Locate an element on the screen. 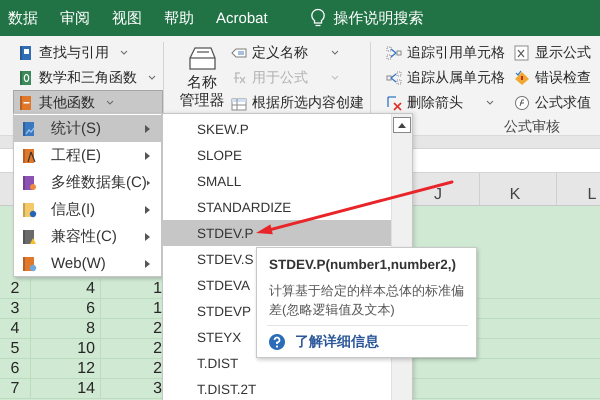  table-cell: 6 is located at coordinates (66, 308).